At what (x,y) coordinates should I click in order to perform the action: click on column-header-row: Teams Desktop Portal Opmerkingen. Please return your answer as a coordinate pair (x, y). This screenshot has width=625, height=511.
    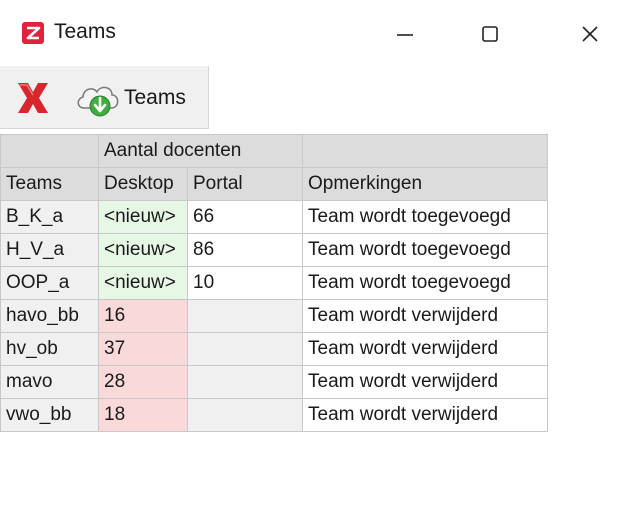
    Looking at the image, I should click on (274, 184).